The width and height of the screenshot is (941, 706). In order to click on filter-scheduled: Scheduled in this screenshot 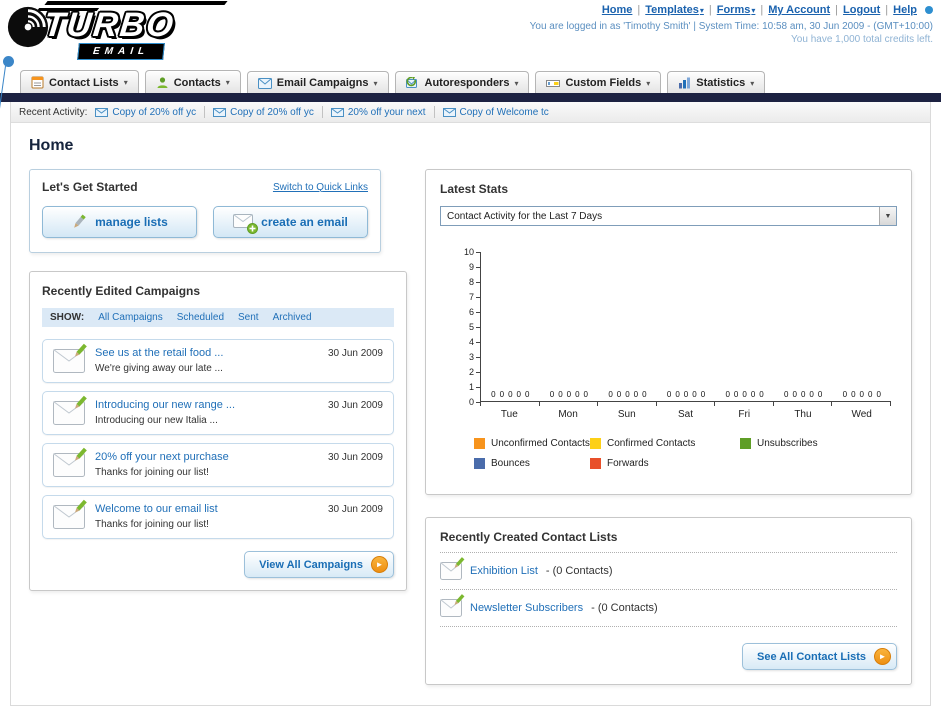, I will do `click(200, 317)`.